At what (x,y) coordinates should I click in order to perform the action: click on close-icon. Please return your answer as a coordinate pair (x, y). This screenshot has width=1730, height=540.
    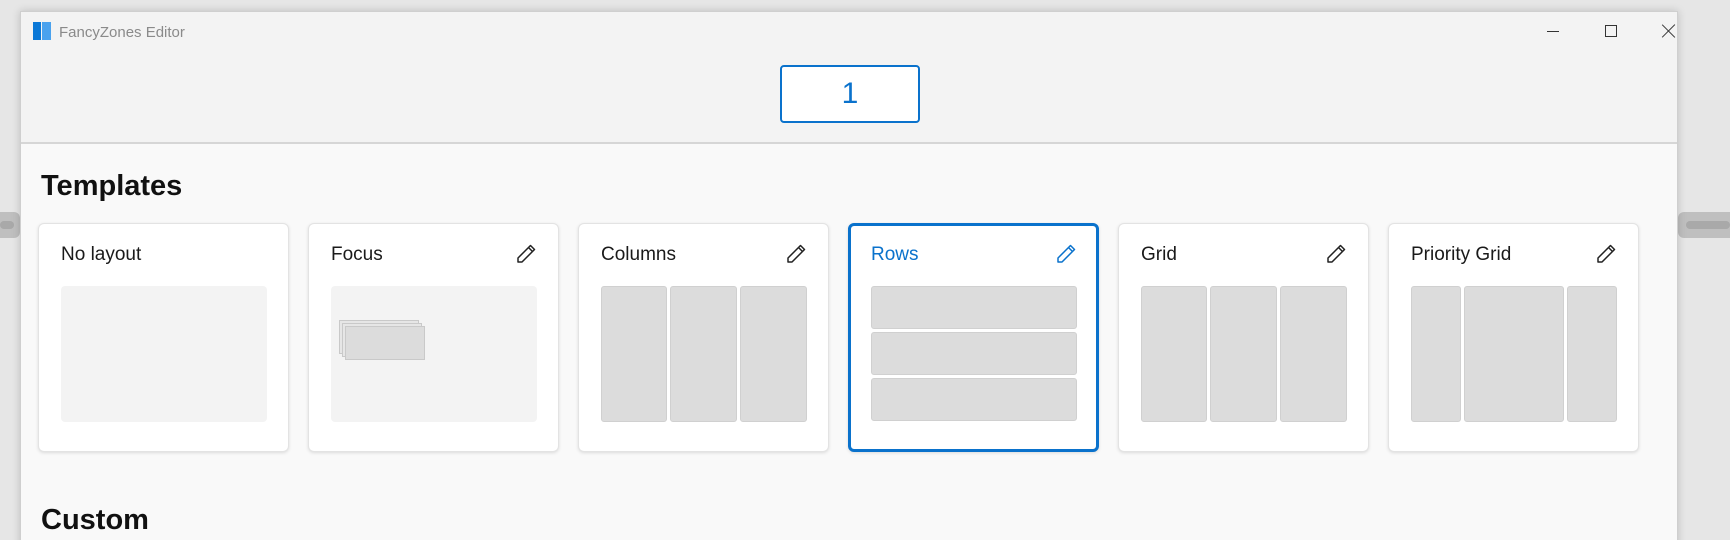
    Looking at the image, I should click on (1669, 31).